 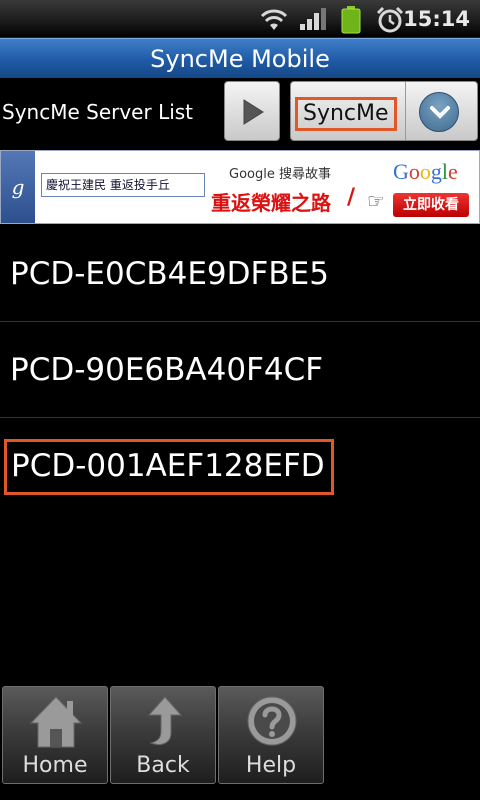 I want to click on server-dropdown: SyncMe, so click(x=384, y=111).